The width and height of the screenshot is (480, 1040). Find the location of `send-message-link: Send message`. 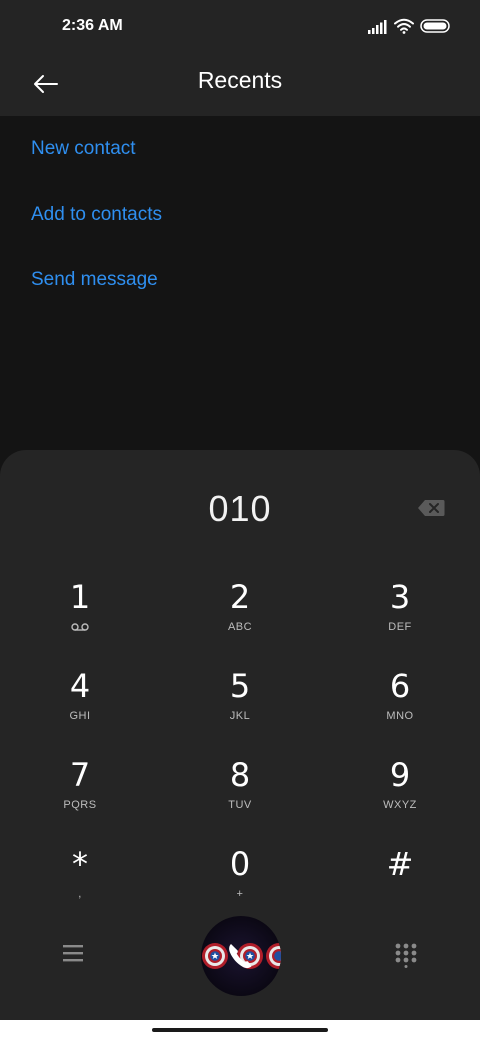

send-message-link: Send message is located at coordinates (94, 280).